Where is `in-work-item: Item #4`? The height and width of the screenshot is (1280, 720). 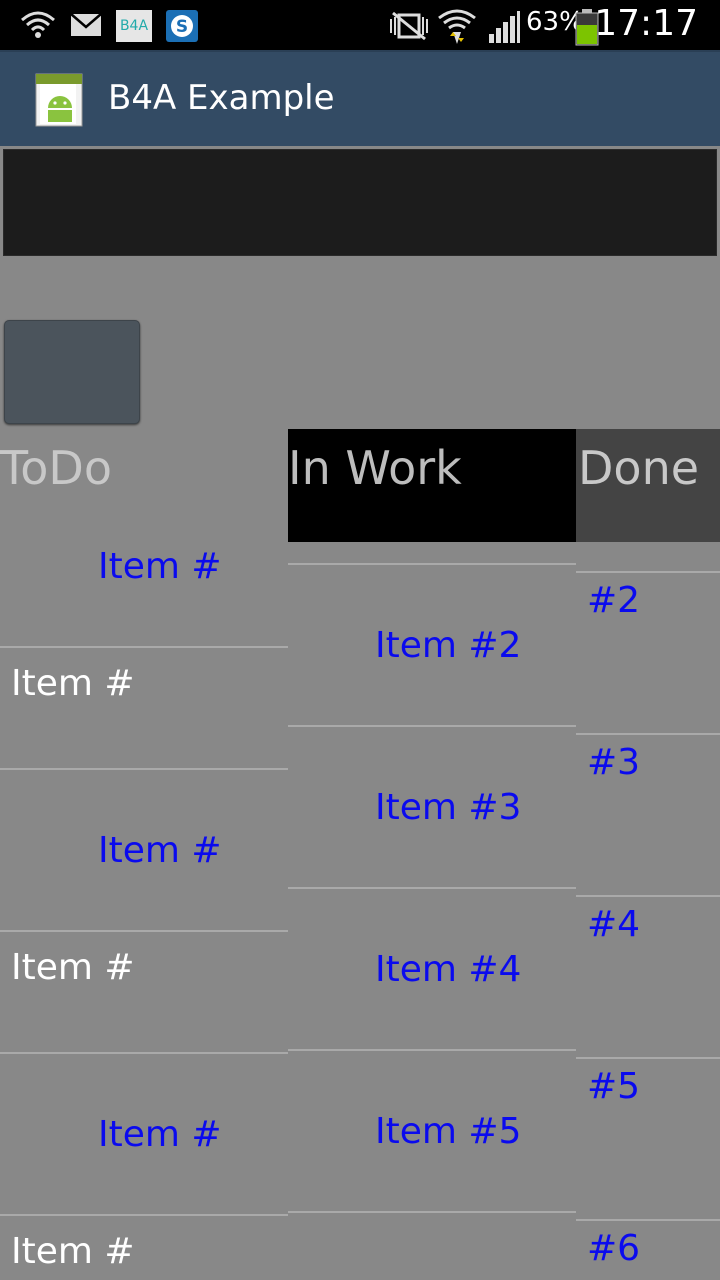
in-work-item: Item #4 is located at coordinates (448, 969).